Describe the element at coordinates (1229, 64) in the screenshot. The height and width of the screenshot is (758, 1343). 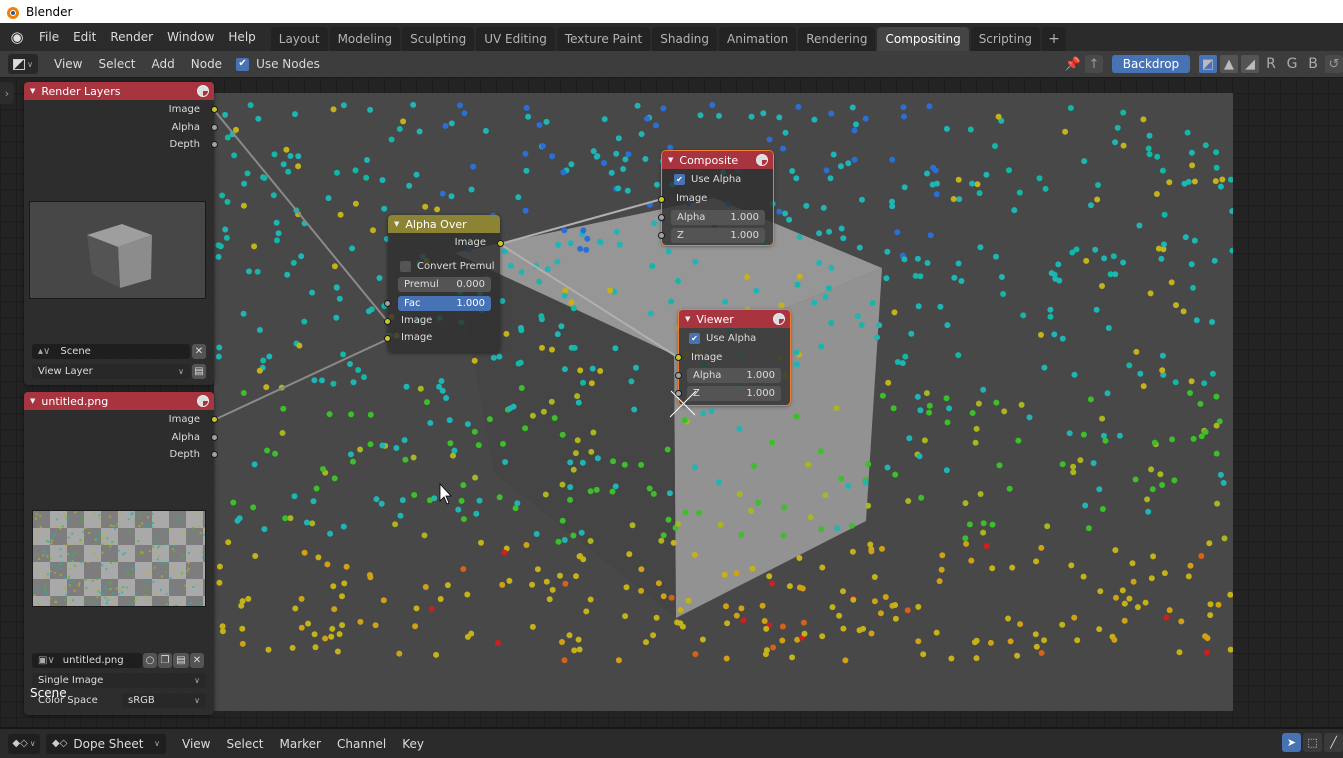
I see `color-channel-icon: ▲` at that location.